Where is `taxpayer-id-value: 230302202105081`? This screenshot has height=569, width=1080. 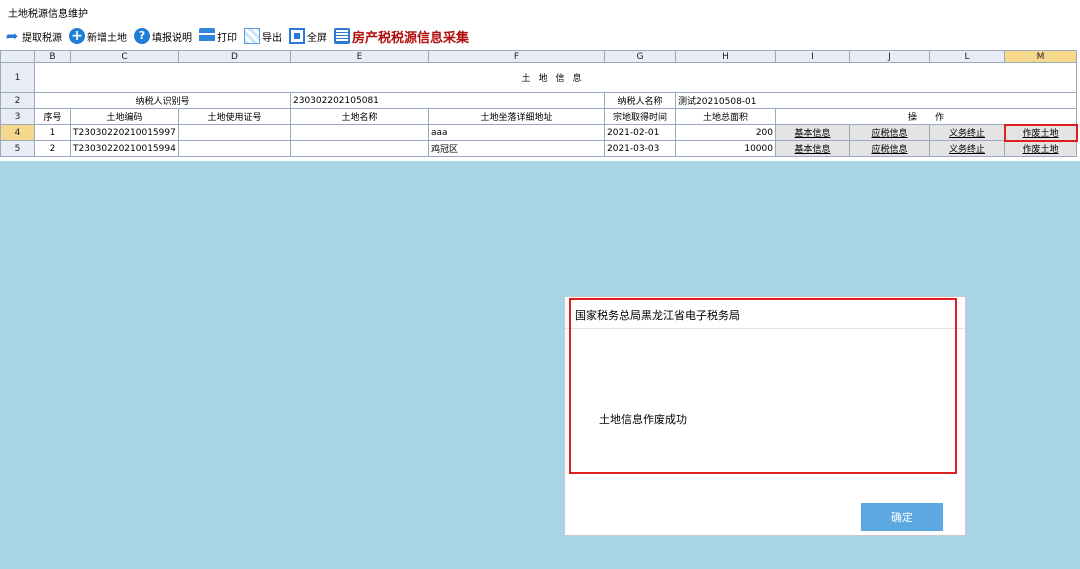 taxpayer-id-value: 230302202105081 is located at coordinates (447, 100).